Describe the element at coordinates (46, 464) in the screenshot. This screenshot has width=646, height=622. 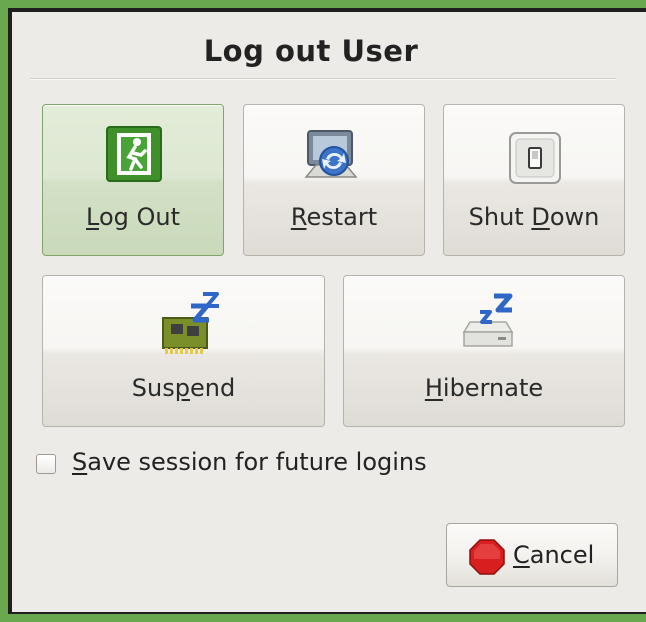
I see `save-session-checkbox` at that location.